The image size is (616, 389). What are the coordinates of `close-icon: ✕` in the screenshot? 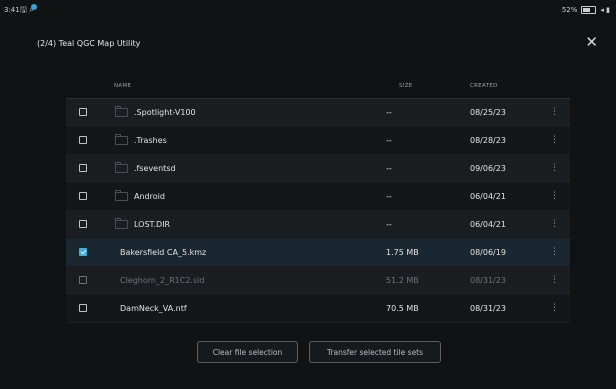 It's located at (591, 42).